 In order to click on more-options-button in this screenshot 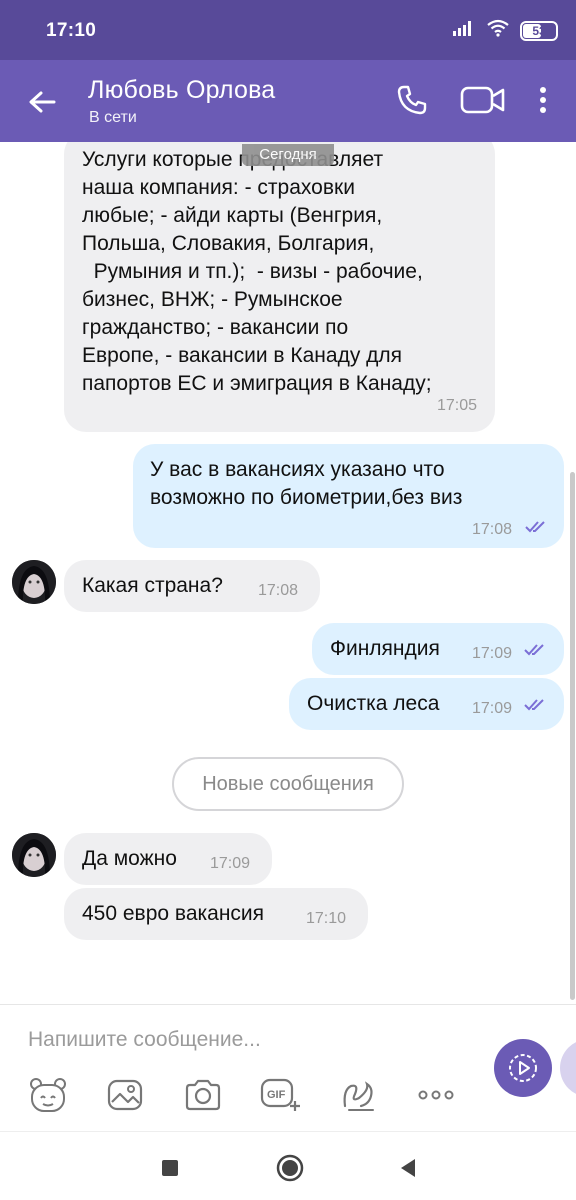, I will do `click(543, 100)`.